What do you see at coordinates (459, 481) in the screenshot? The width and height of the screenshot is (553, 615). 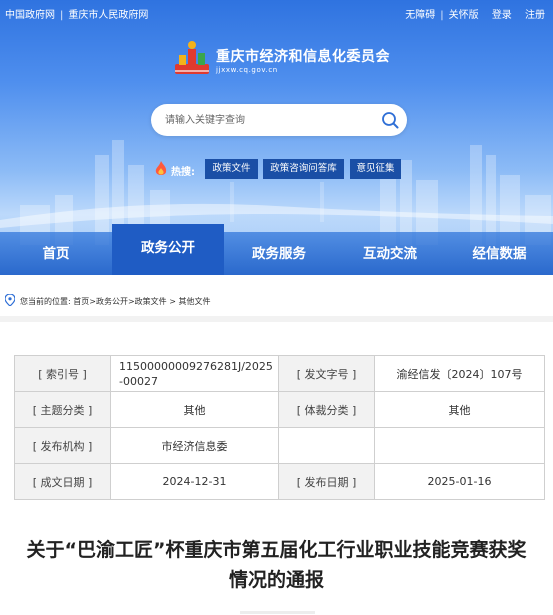 I see `publish-date-value: 2025-01-16` at bounding box center [459, 481].